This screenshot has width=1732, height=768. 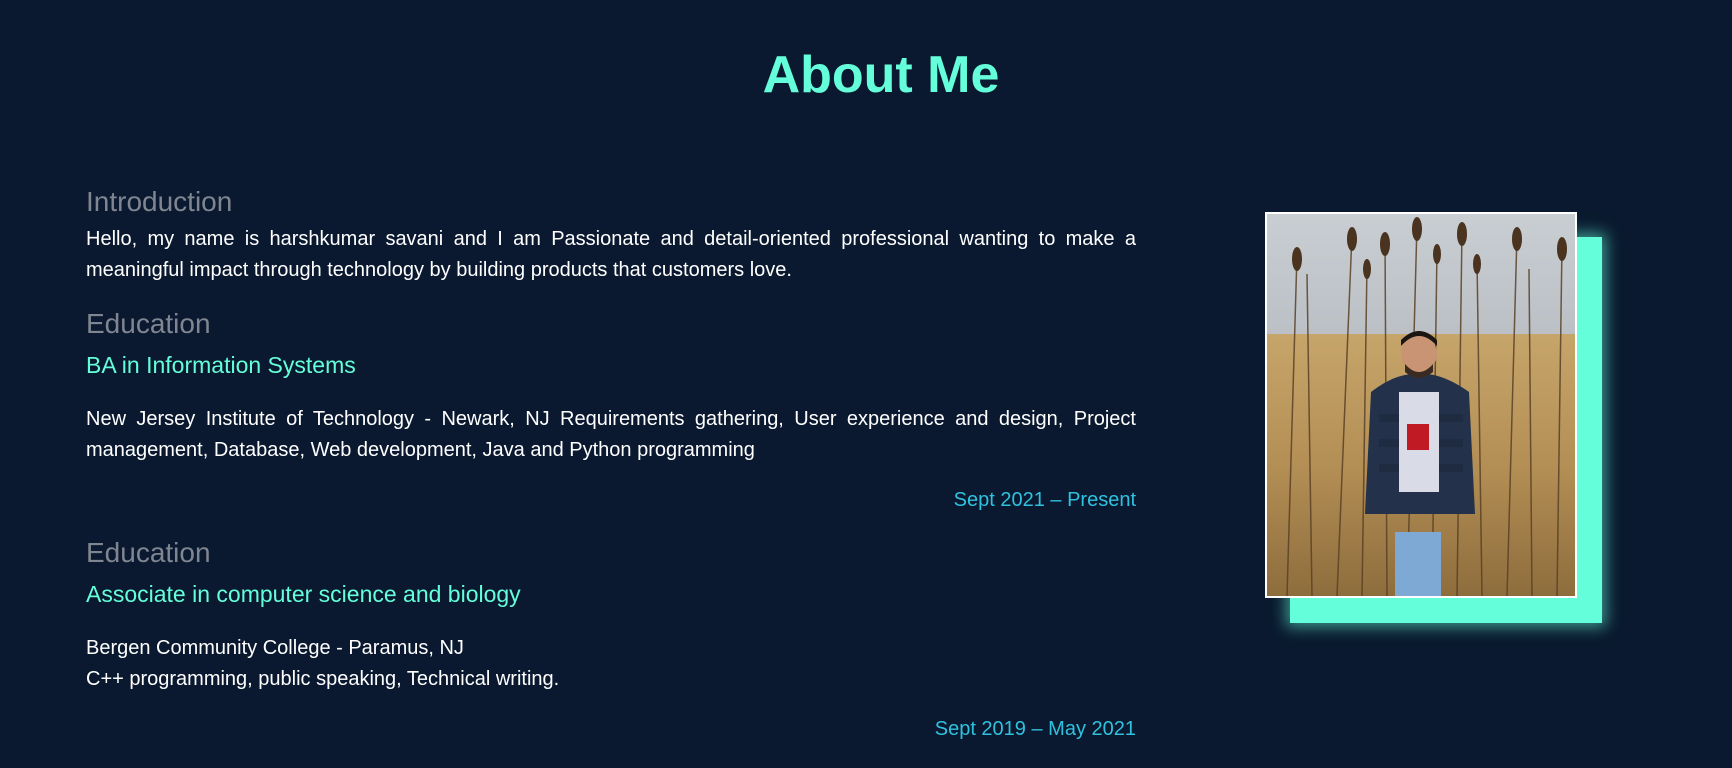 I want to click on profile-photo-frame, so click(x=1433, y=417).